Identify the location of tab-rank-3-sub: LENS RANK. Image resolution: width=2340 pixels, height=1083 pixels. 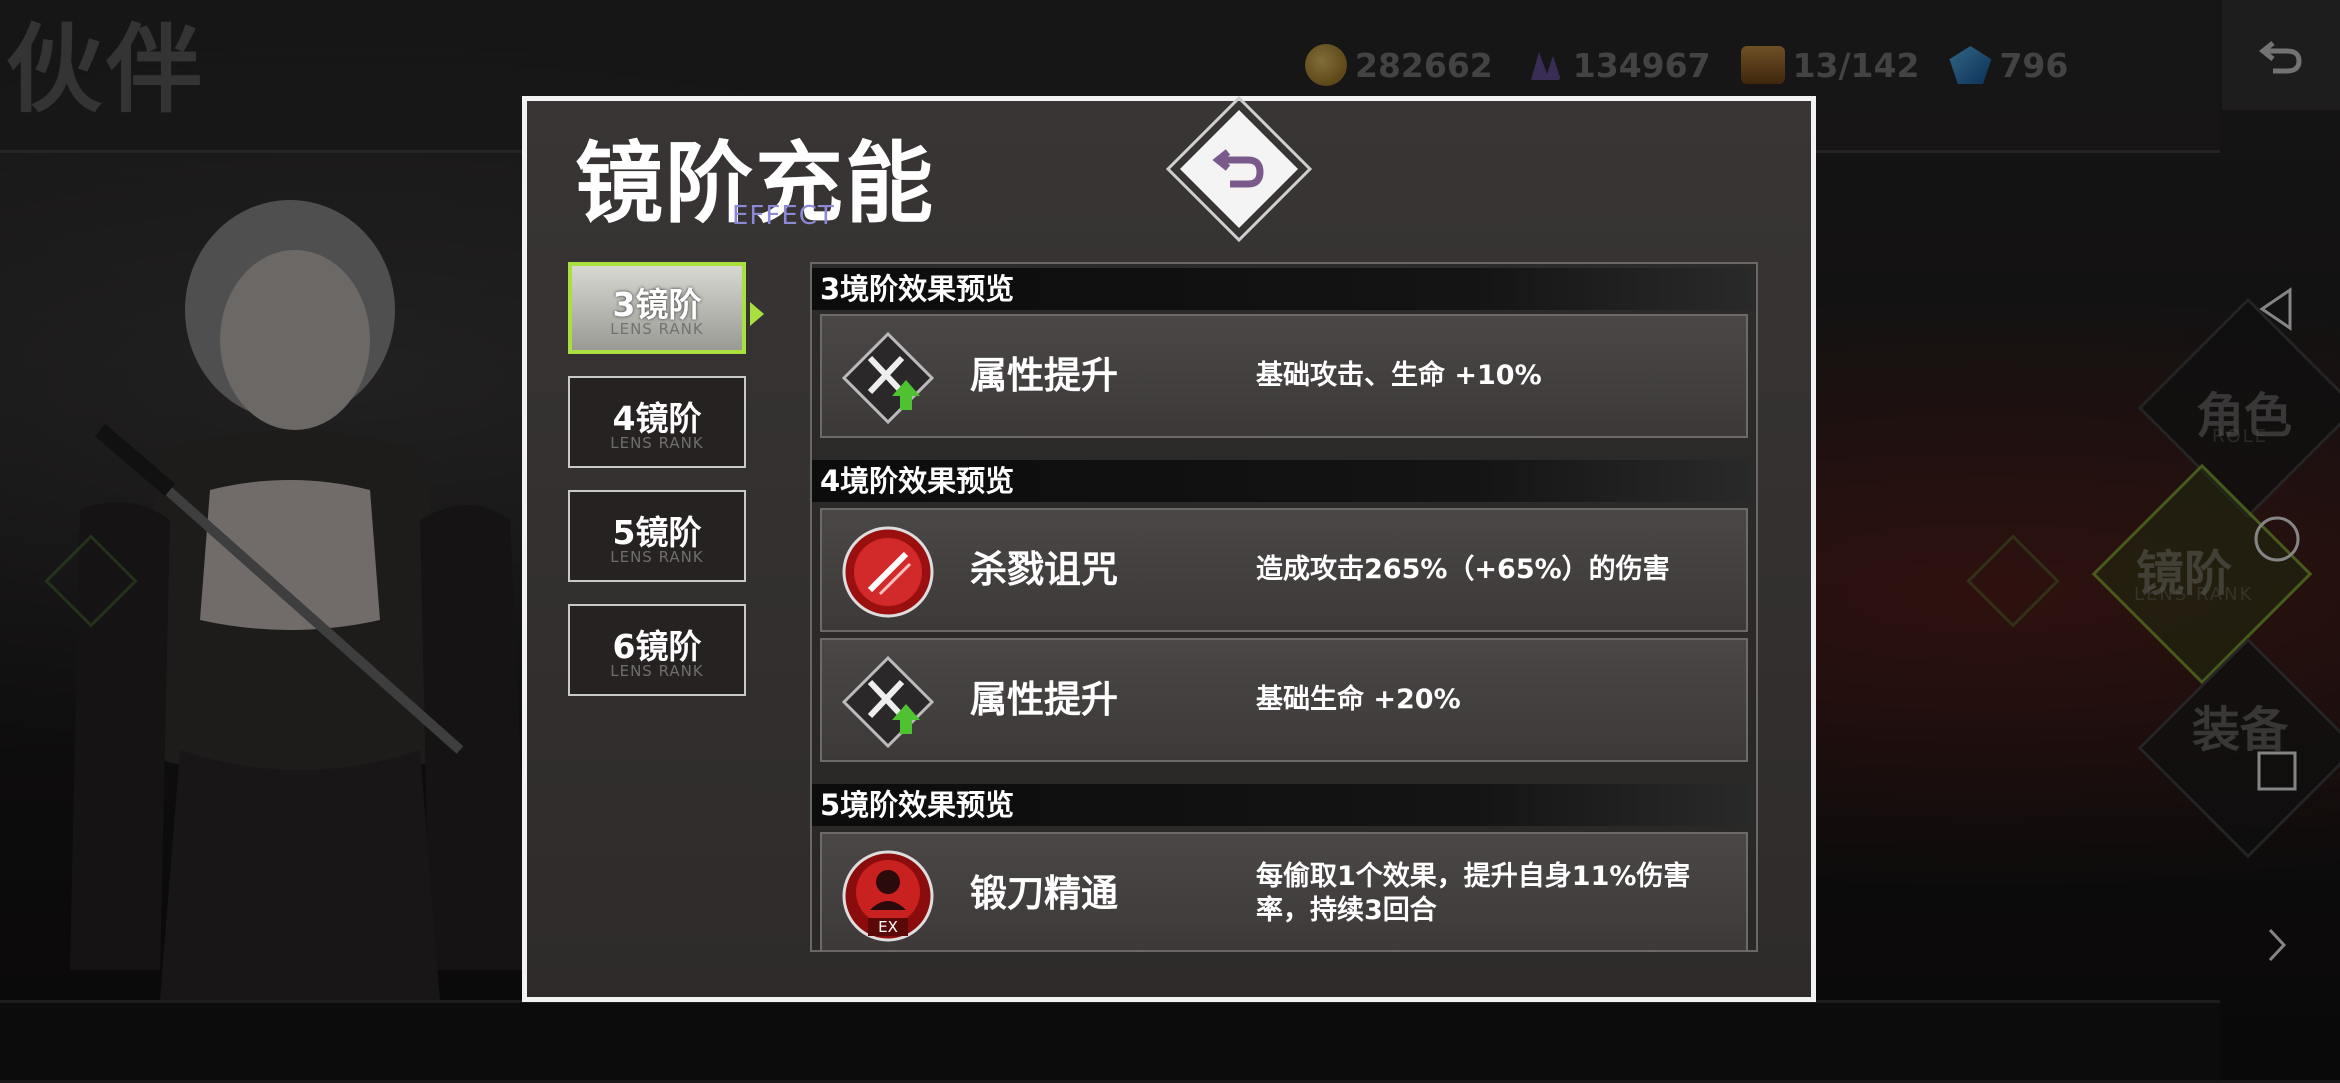
(657, 329).